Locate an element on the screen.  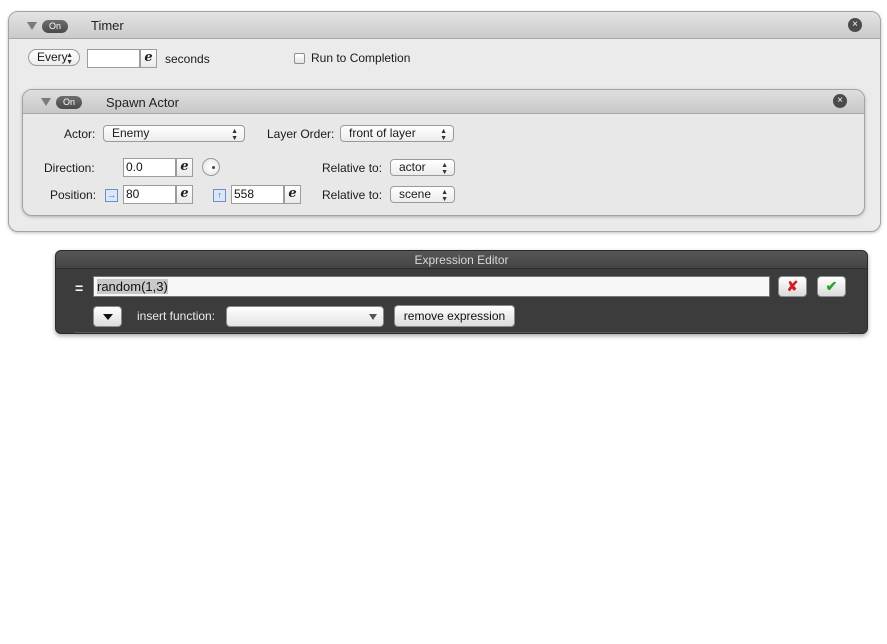
position-relative-select: scene ▲ ▼ is located at coordinates (422, 194).